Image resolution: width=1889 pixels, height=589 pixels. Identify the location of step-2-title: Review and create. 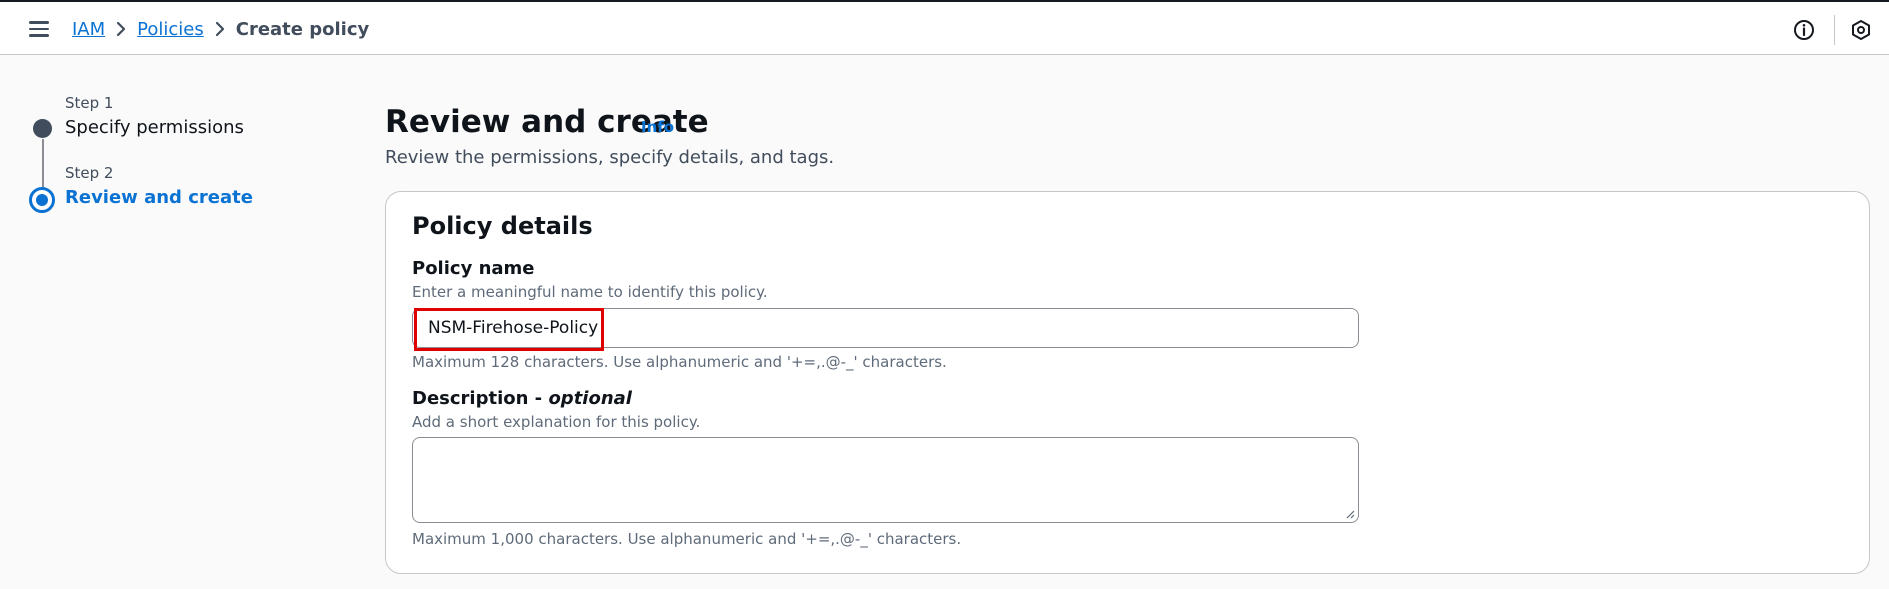
(159, 197).